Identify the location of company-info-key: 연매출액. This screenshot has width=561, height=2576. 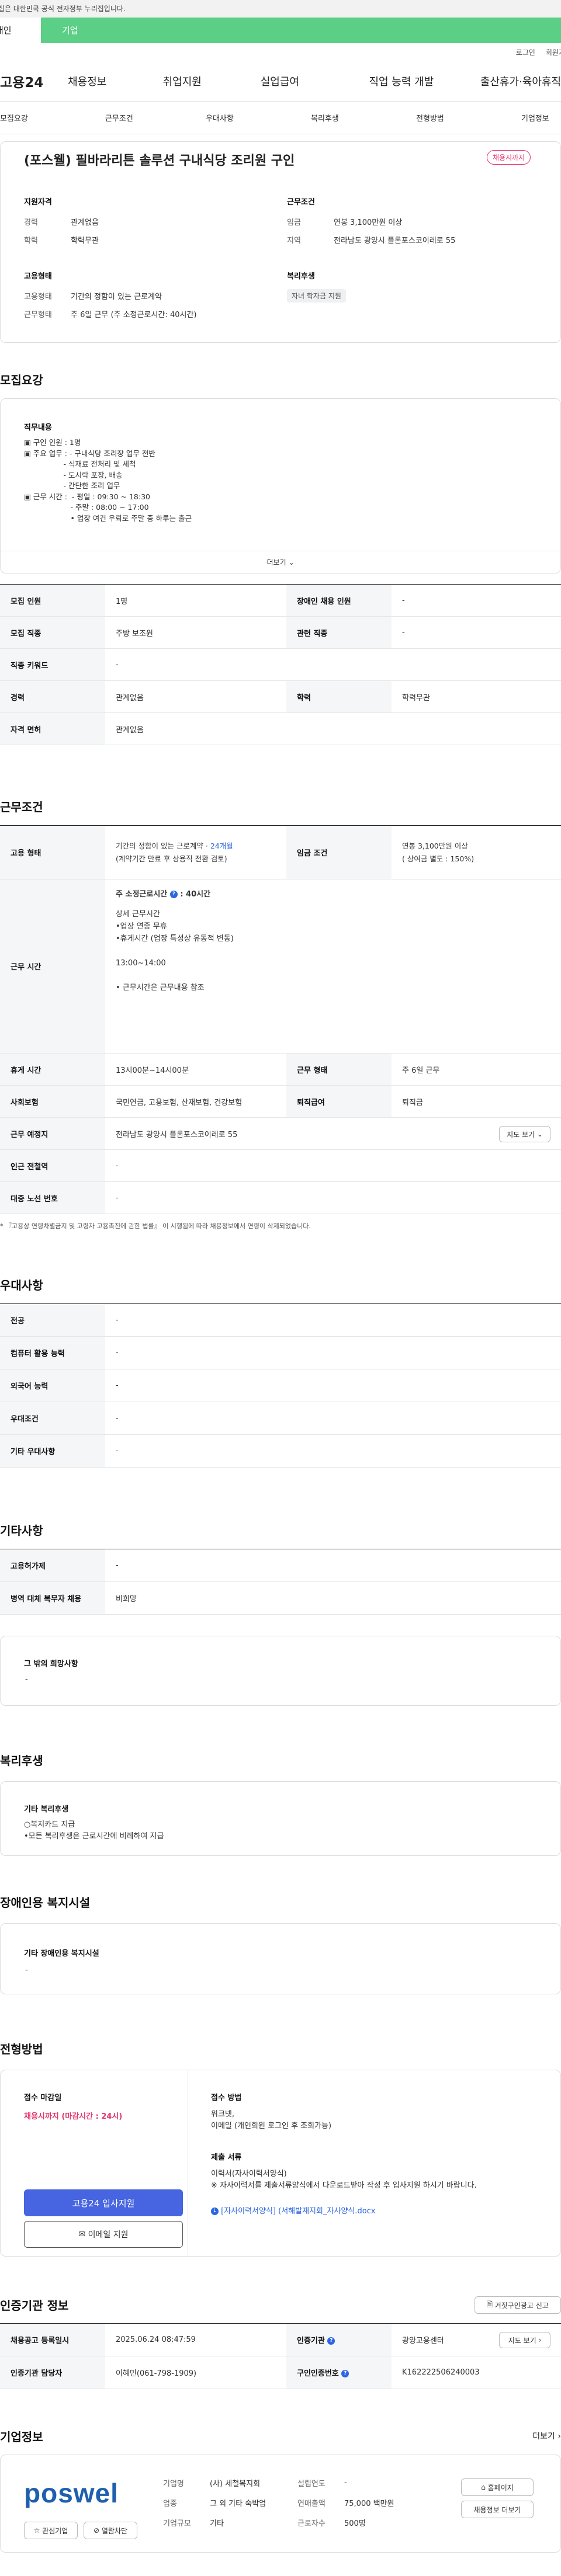
(311, 2504).